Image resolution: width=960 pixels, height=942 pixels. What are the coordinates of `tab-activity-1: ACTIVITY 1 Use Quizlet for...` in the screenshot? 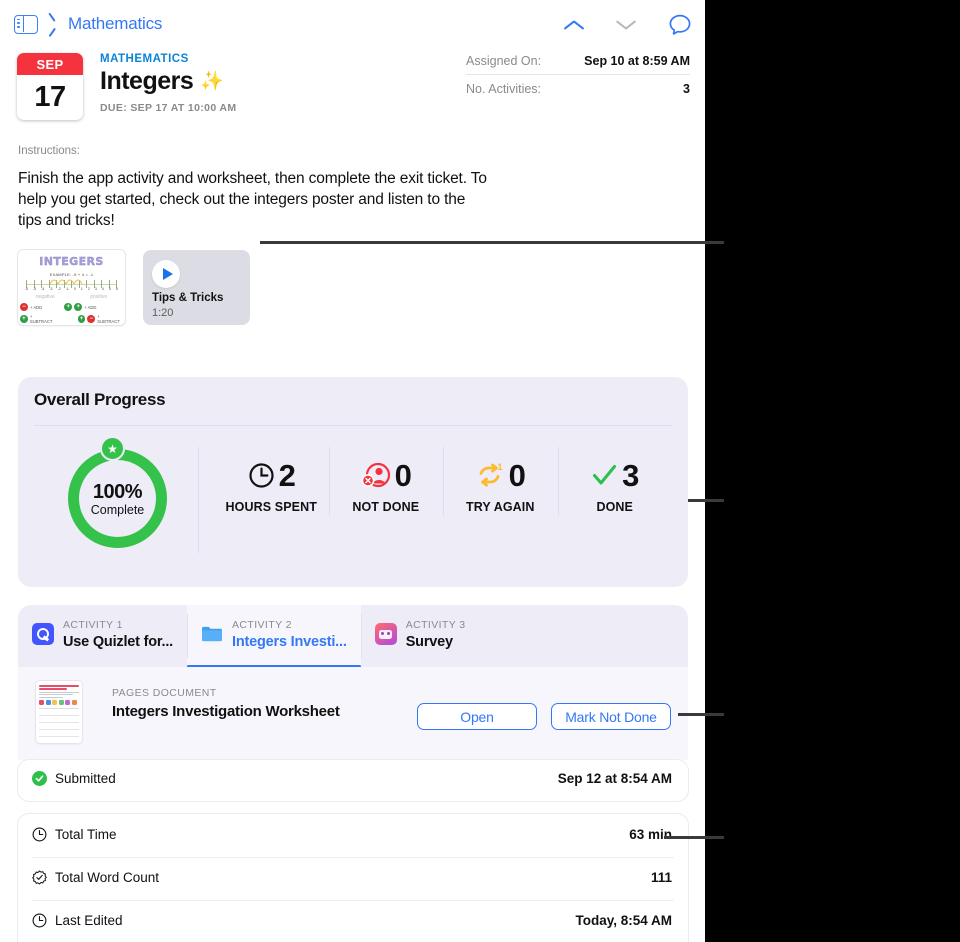 It's located at (102, 636).